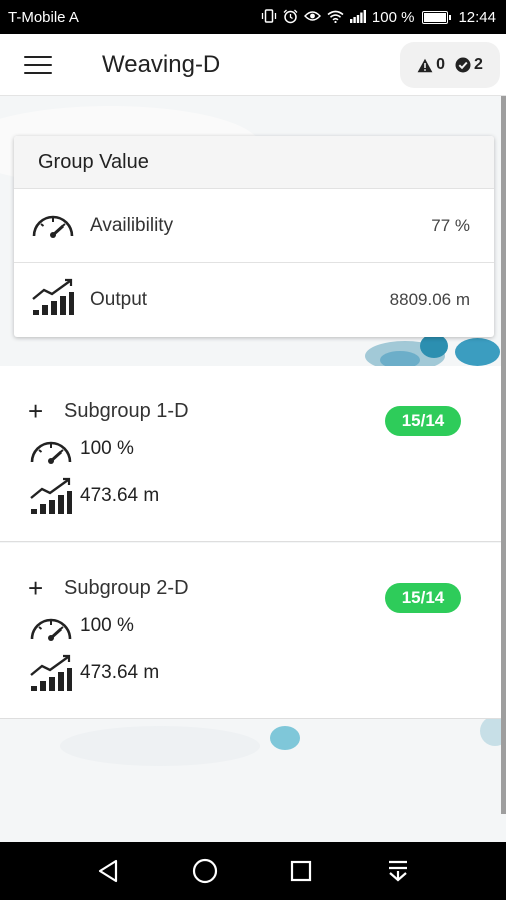 This screenshot has width=506, height=900. Describe the element at coordinates (393, 17) in the screenshot. I see `battery-percent: 100 %` at that location.